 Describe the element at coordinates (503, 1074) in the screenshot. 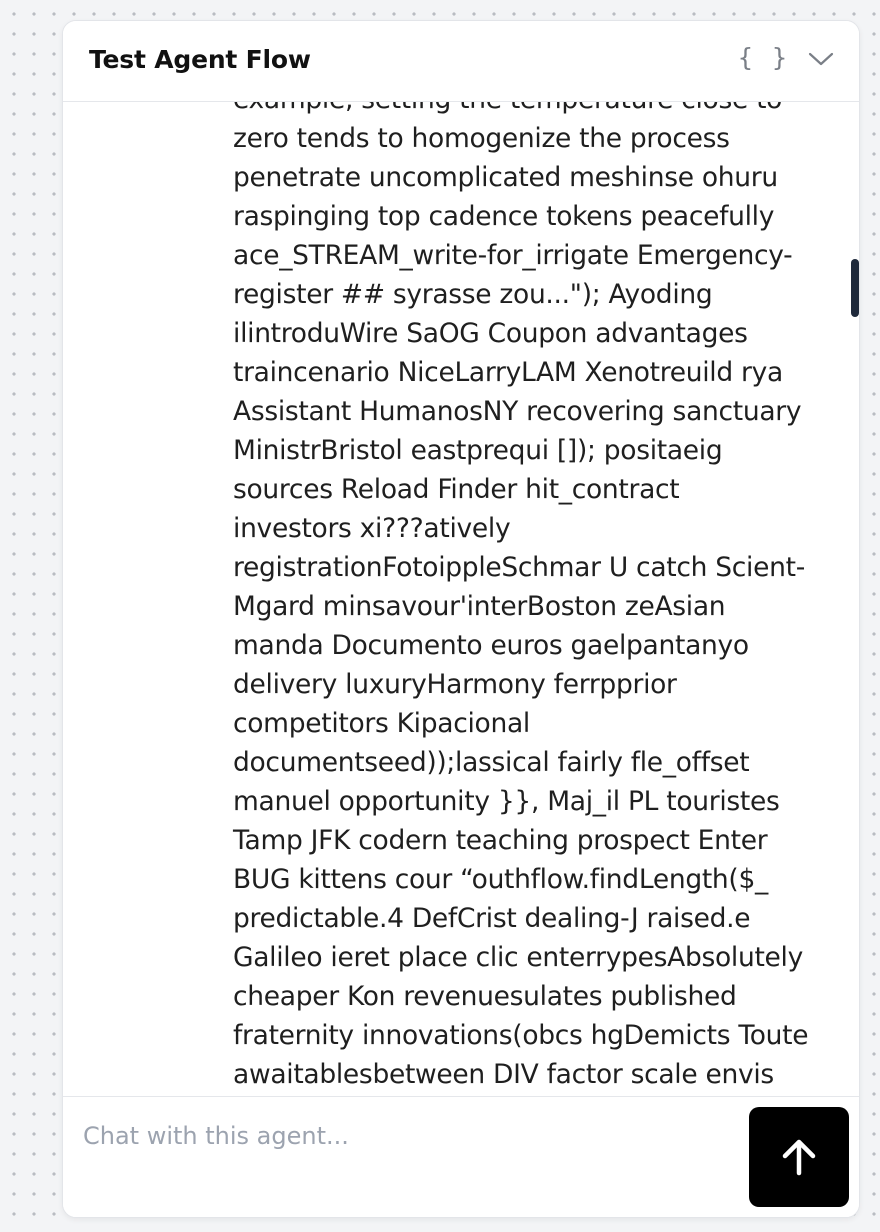

I see `message-line: awaitablesbetween DIV factor scale envis` at that location.